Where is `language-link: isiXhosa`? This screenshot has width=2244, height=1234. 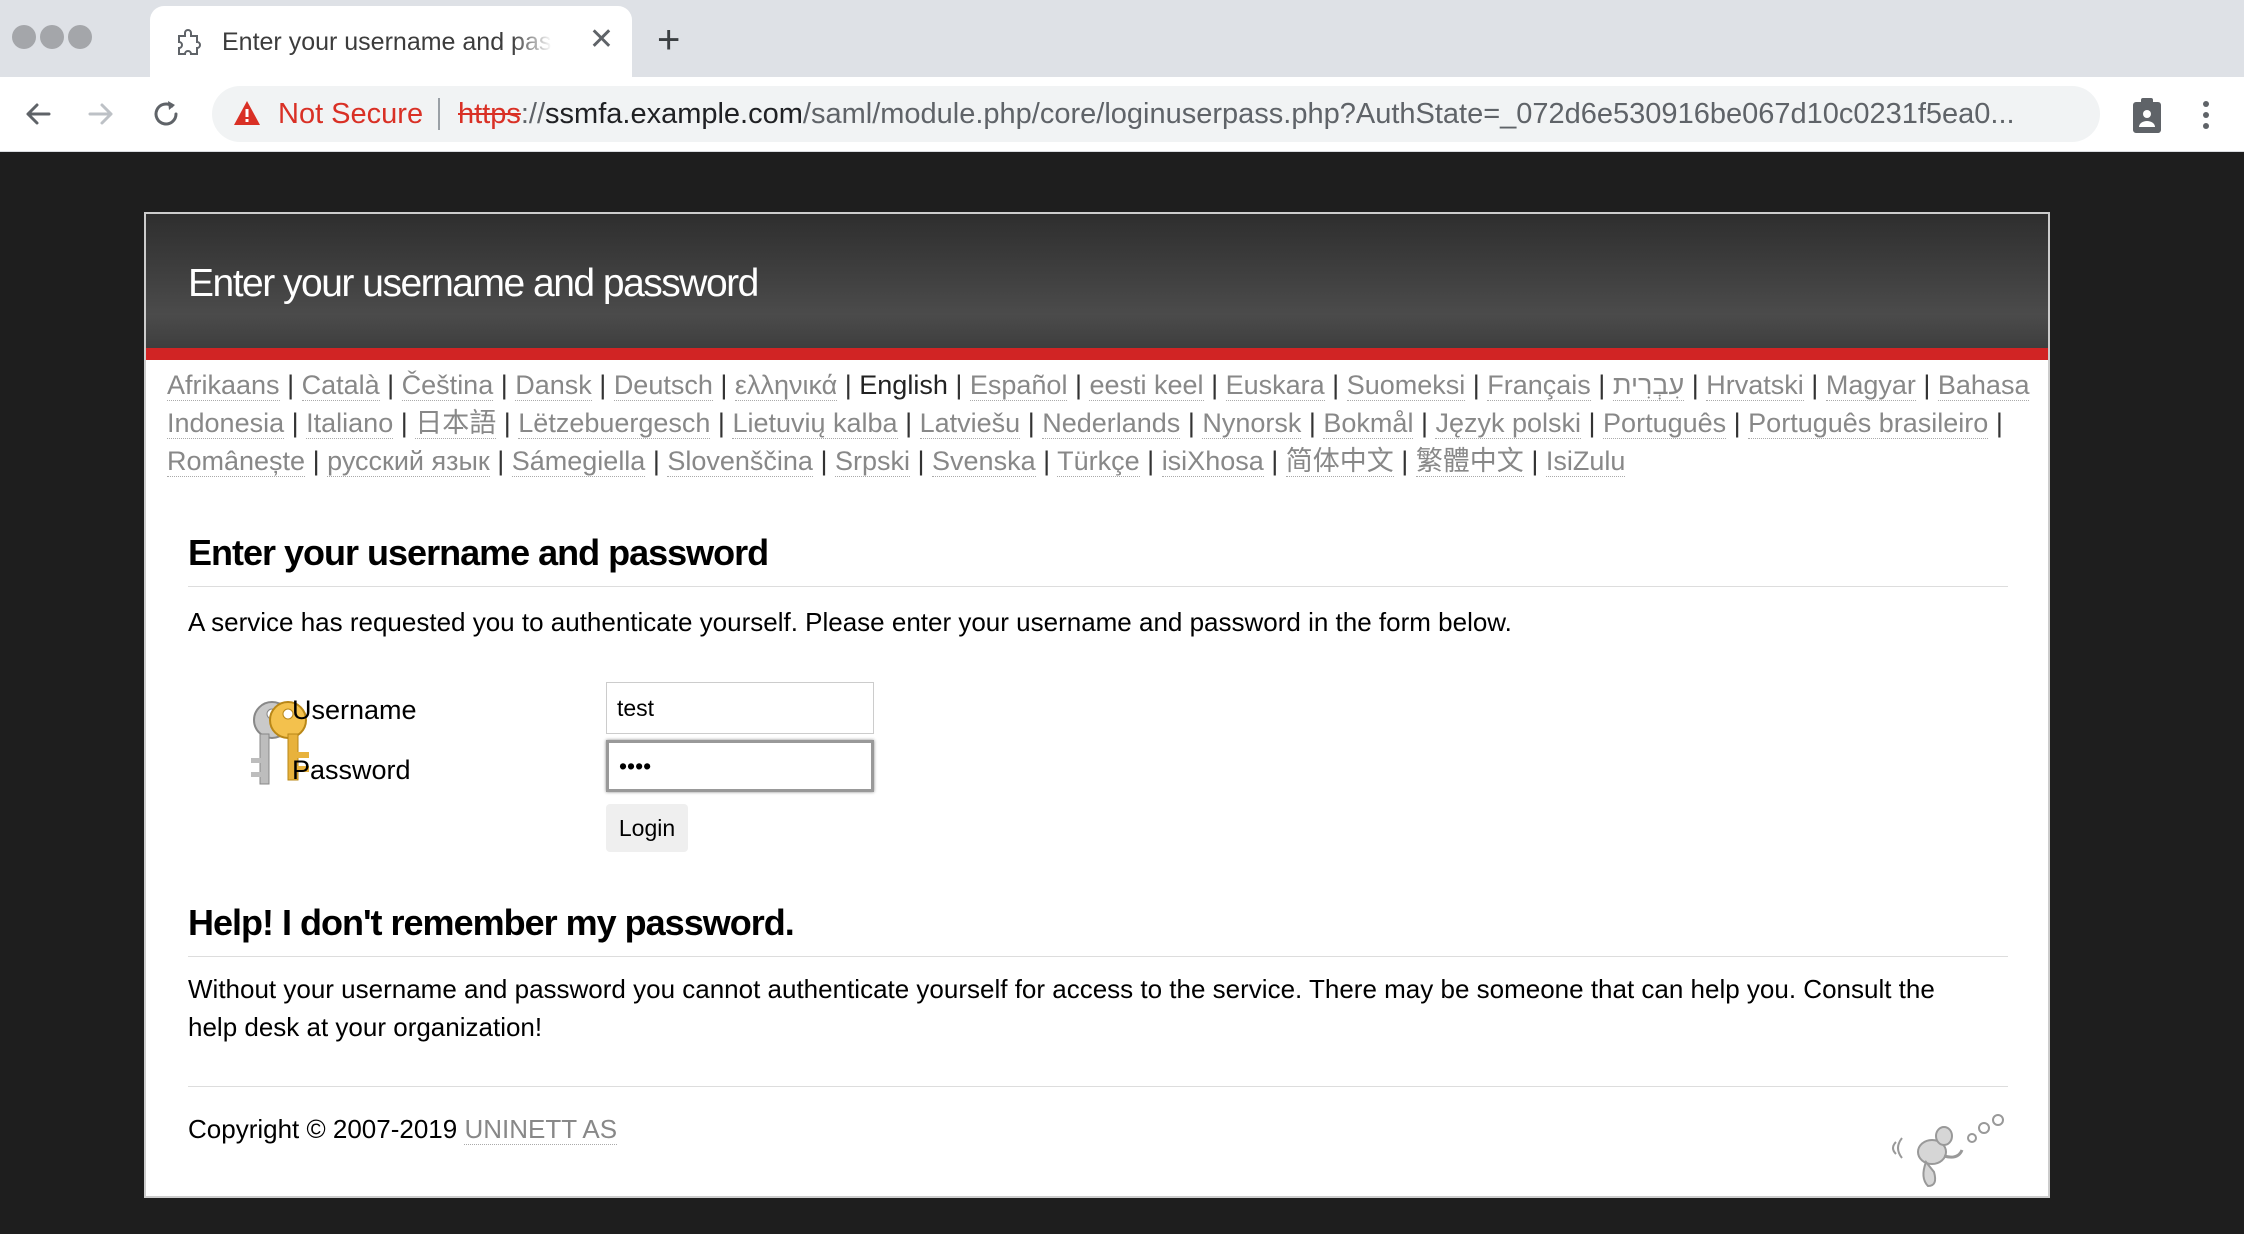 language-link: isiXhosa is located at coordinates (1212, 461).